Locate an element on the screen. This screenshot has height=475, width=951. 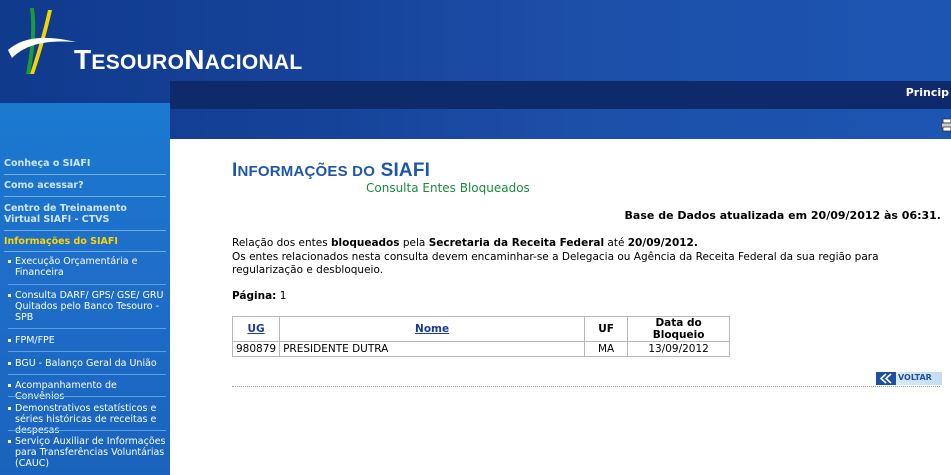
sidebar-subitem-convenios: Acompanhamento de Convênios is located at coordinates (88, 391).